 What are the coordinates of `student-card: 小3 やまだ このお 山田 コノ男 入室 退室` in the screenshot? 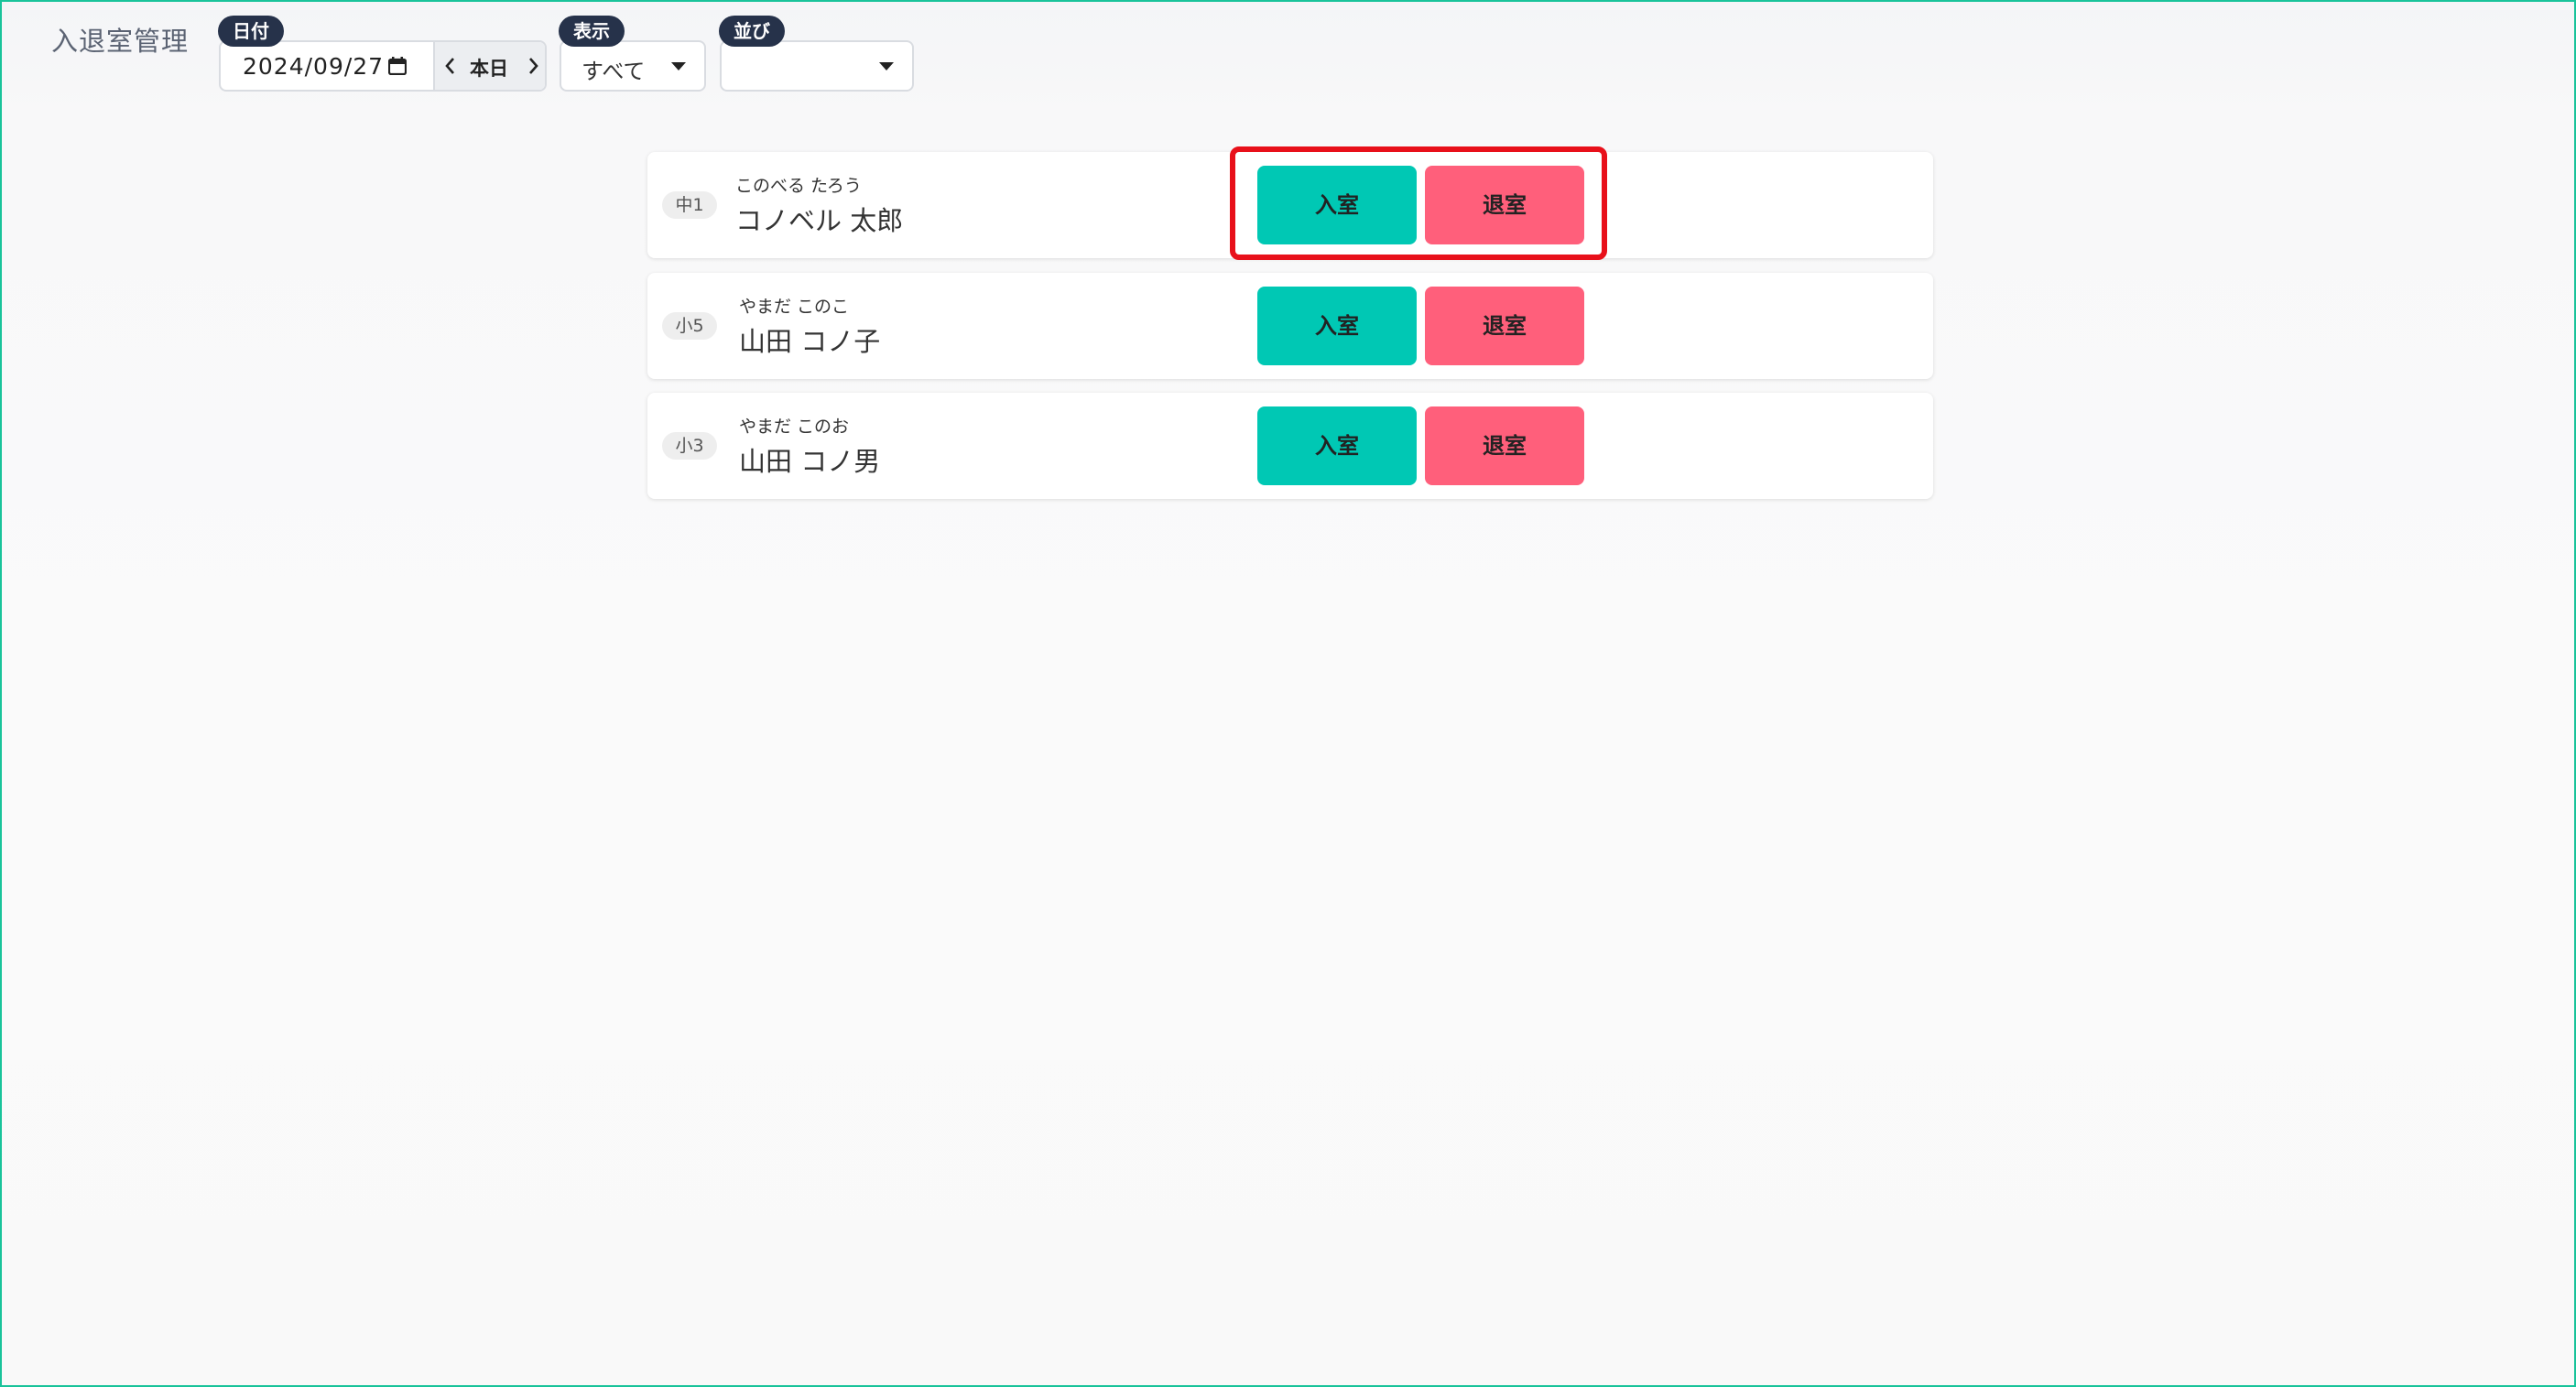 It's located at (1290, 446).